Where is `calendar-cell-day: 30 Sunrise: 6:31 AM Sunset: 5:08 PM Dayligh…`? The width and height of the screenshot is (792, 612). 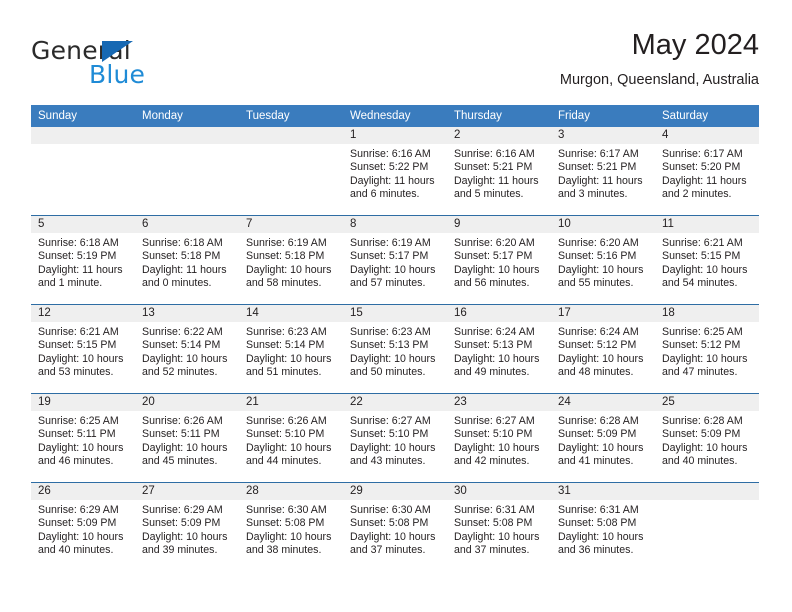
calendar-cell-day: 30 Sunrise: 6:31 AM Sunset: 5:08 PM Dayligh… is located at coordinates (499, 526).